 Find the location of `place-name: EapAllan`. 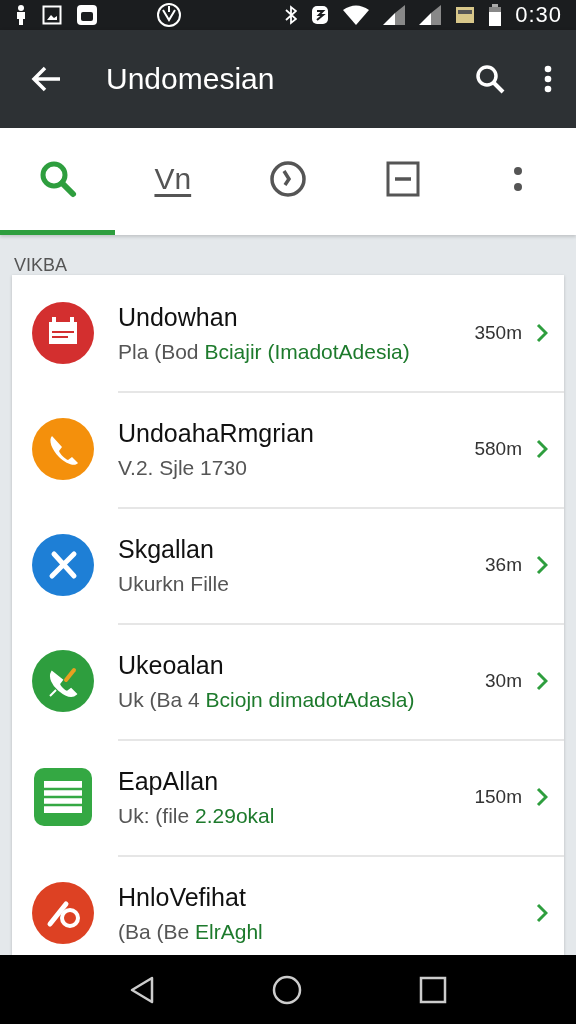

place-name: EapAllan is located at coordinates (169, 781).